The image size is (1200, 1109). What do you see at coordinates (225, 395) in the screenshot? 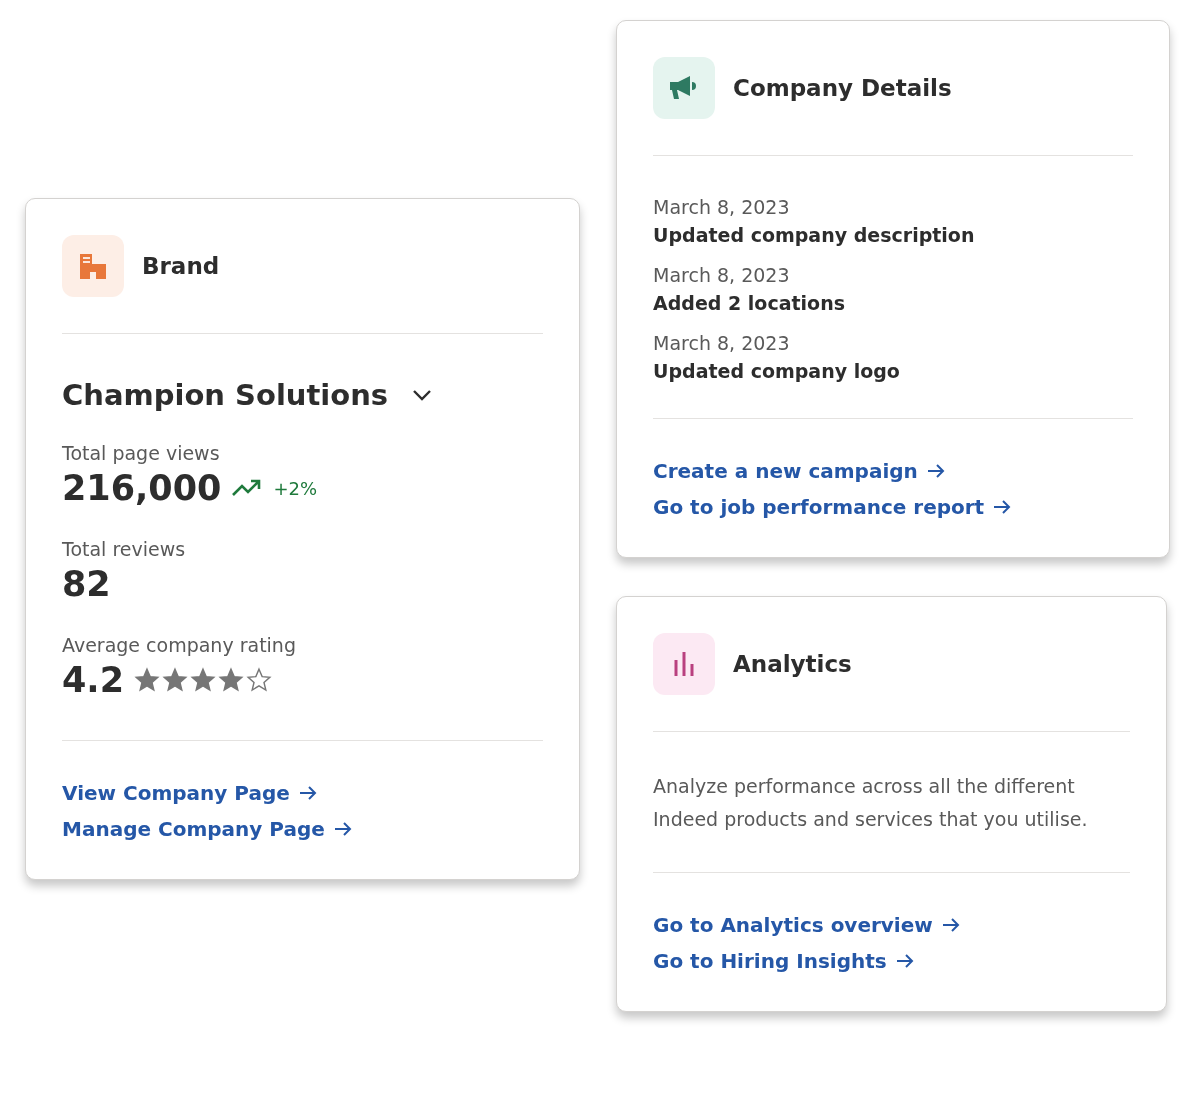
I see `company-name: Champion Solutions` at bounding box center [225, 395].